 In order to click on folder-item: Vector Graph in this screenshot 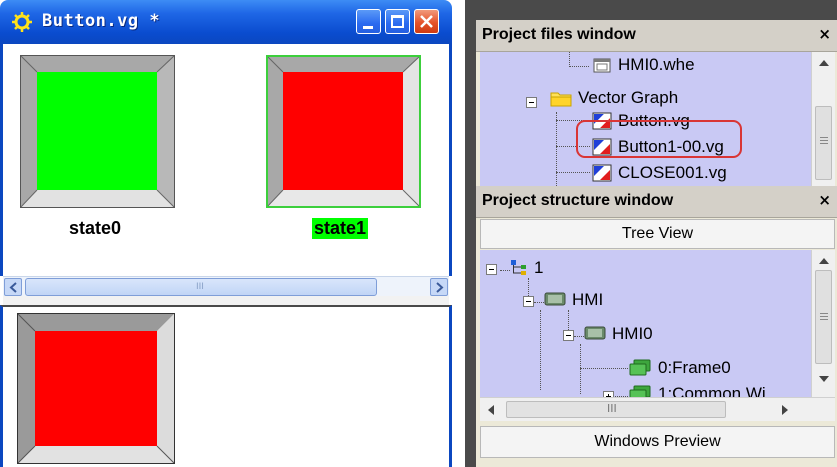, I will do `click(650, 99)`.